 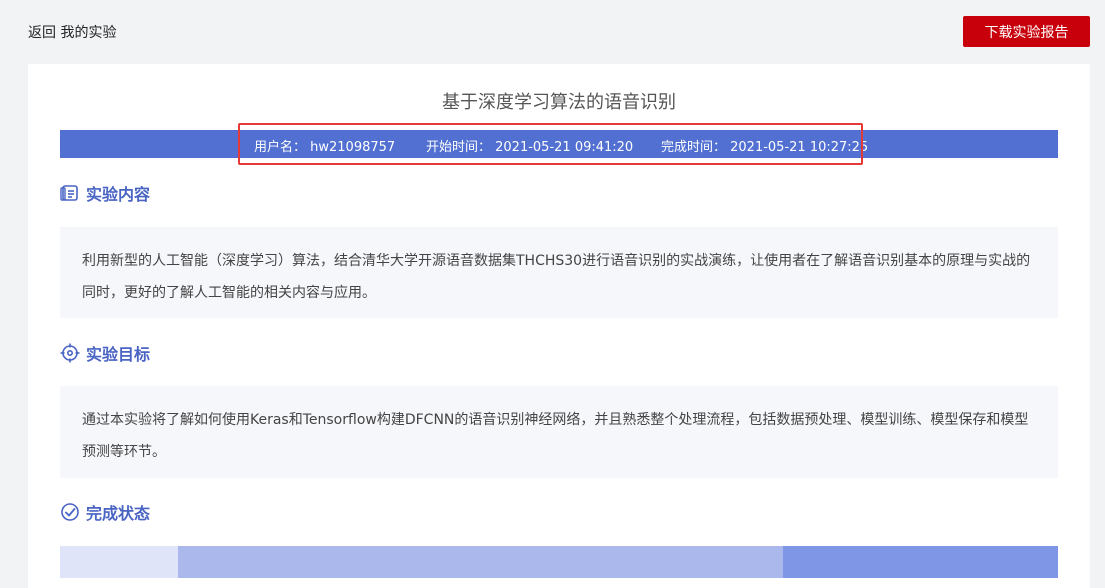 What do you see at coordinates (70, 512) in the screenshot?
I see `check-circle-icon` at bounding box center [70, 512].